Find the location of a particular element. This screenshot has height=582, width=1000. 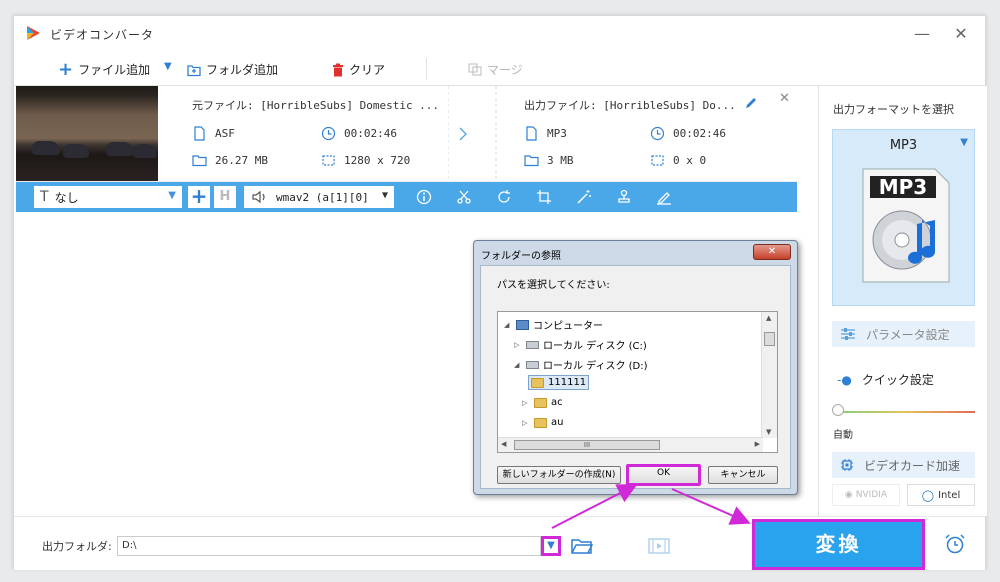

auto-label: 自動 is located at coordinates (843, 435).